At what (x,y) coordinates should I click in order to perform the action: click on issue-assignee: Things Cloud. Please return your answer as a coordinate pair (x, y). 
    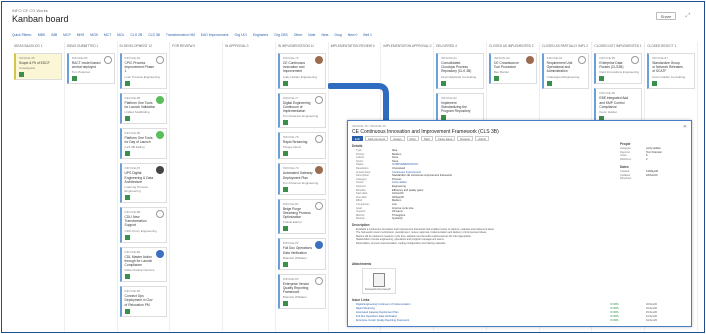
    Looking at the image, I should click on (291, 147).